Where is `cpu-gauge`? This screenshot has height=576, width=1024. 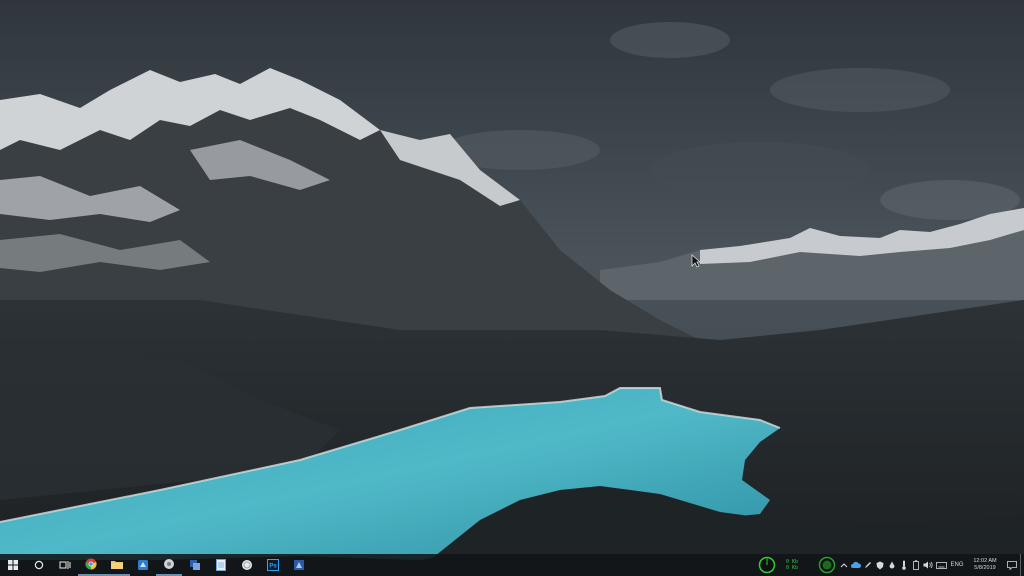
cpu-gauge is located at coordinates (767, 565).